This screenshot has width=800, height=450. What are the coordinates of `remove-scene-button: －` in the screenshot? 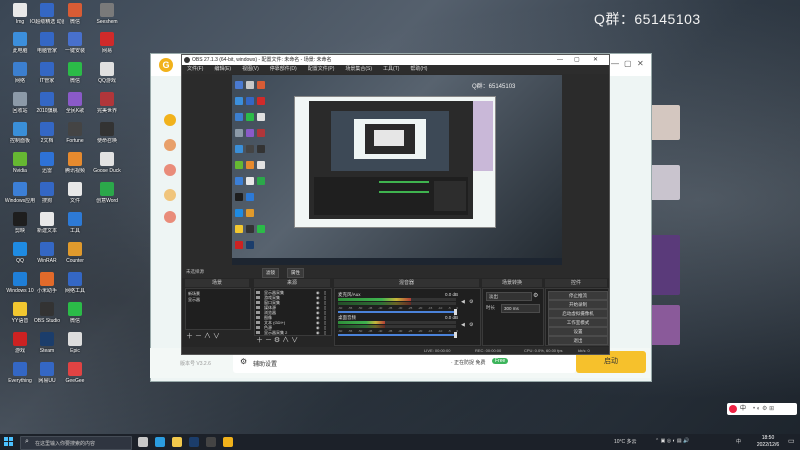 It's located at (198, 336).